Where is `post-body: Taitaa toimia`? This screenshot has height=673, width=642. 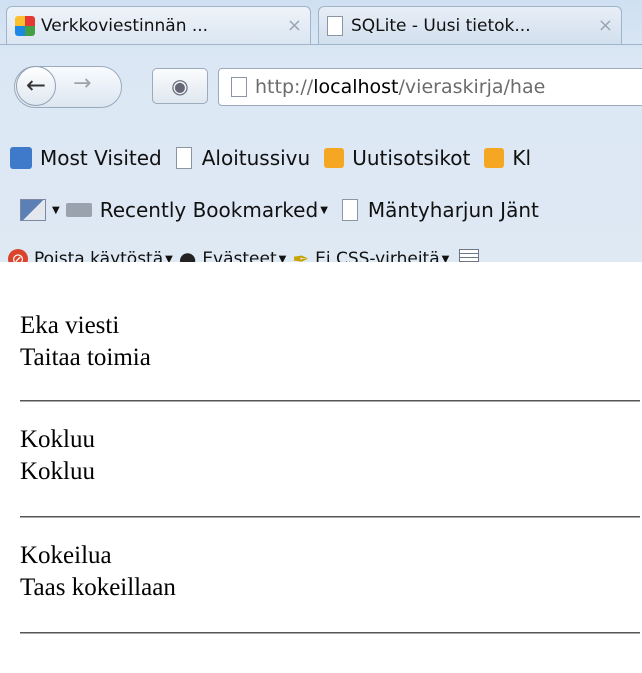
post-body: Taitaa toimia is located at coordinates (85, 357).